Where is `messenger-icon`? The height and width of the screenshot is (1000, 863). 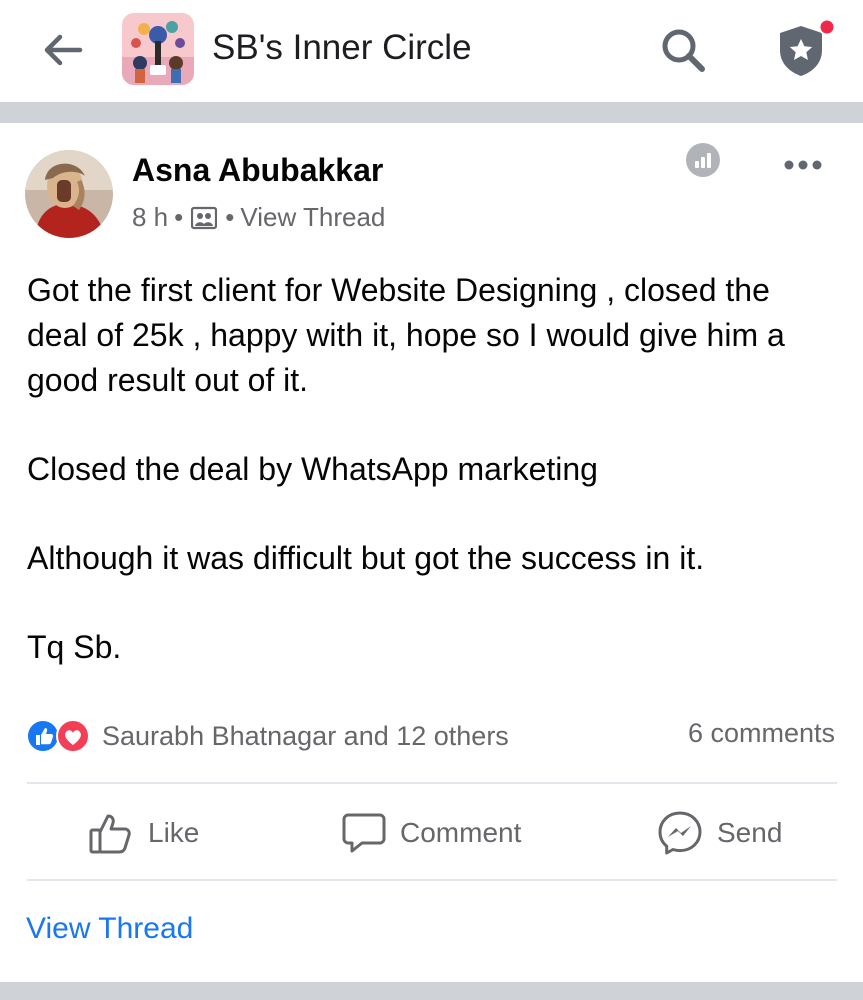 messenger-icon is located at coordinates (680, 833).